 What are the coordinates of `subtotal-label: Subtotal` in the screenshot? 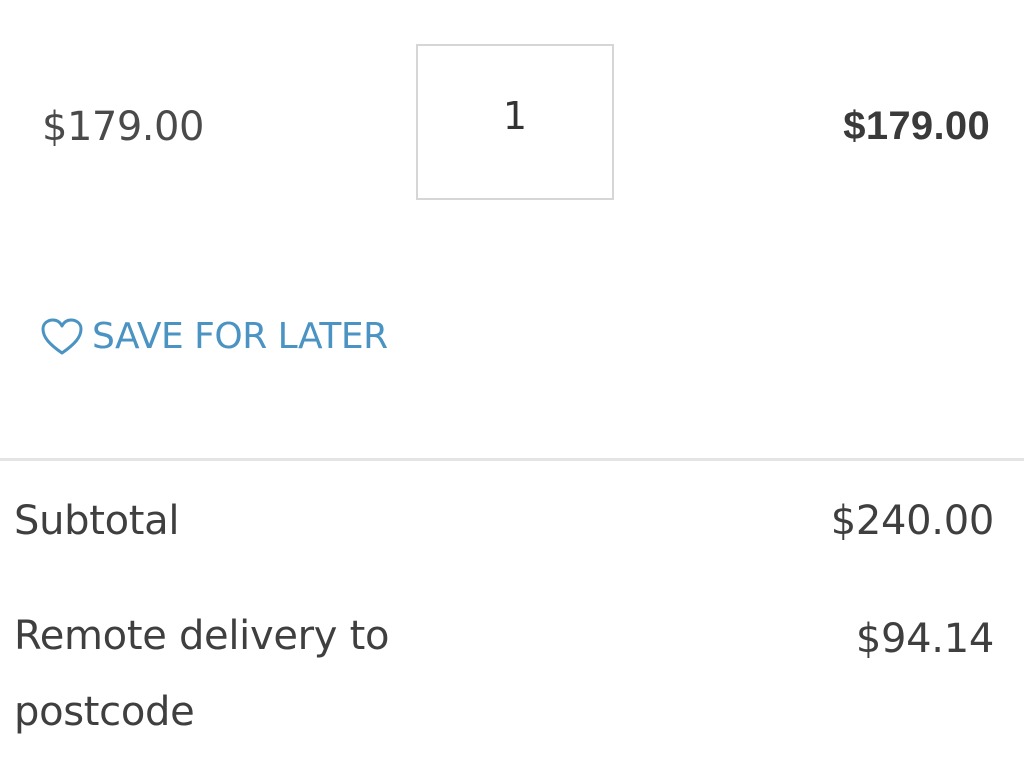 It's located at (97, 521).